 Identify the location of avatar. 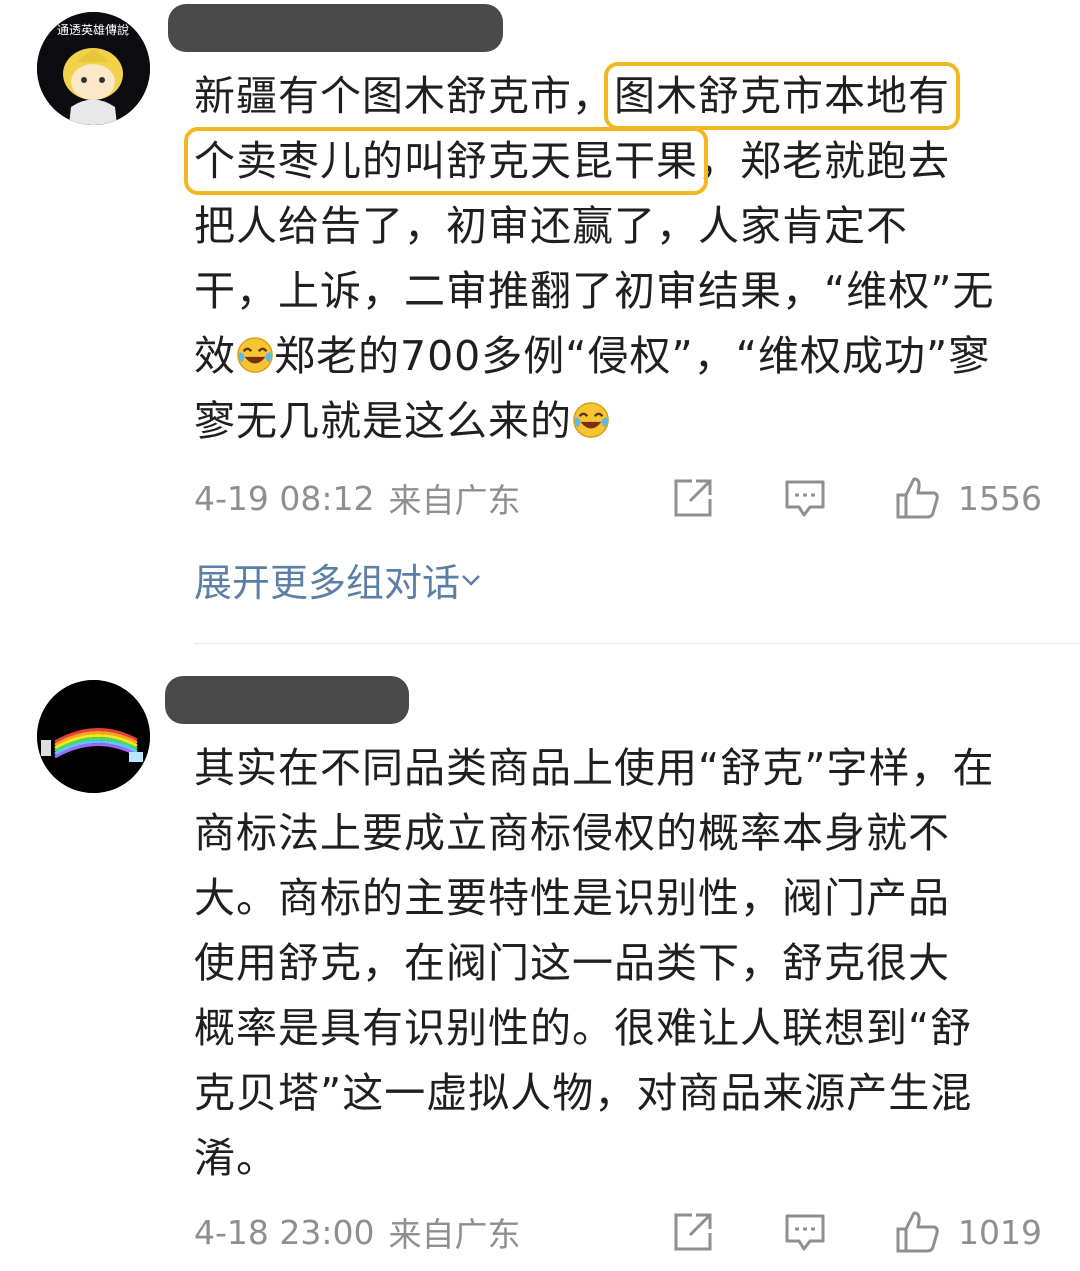
(93, 736).